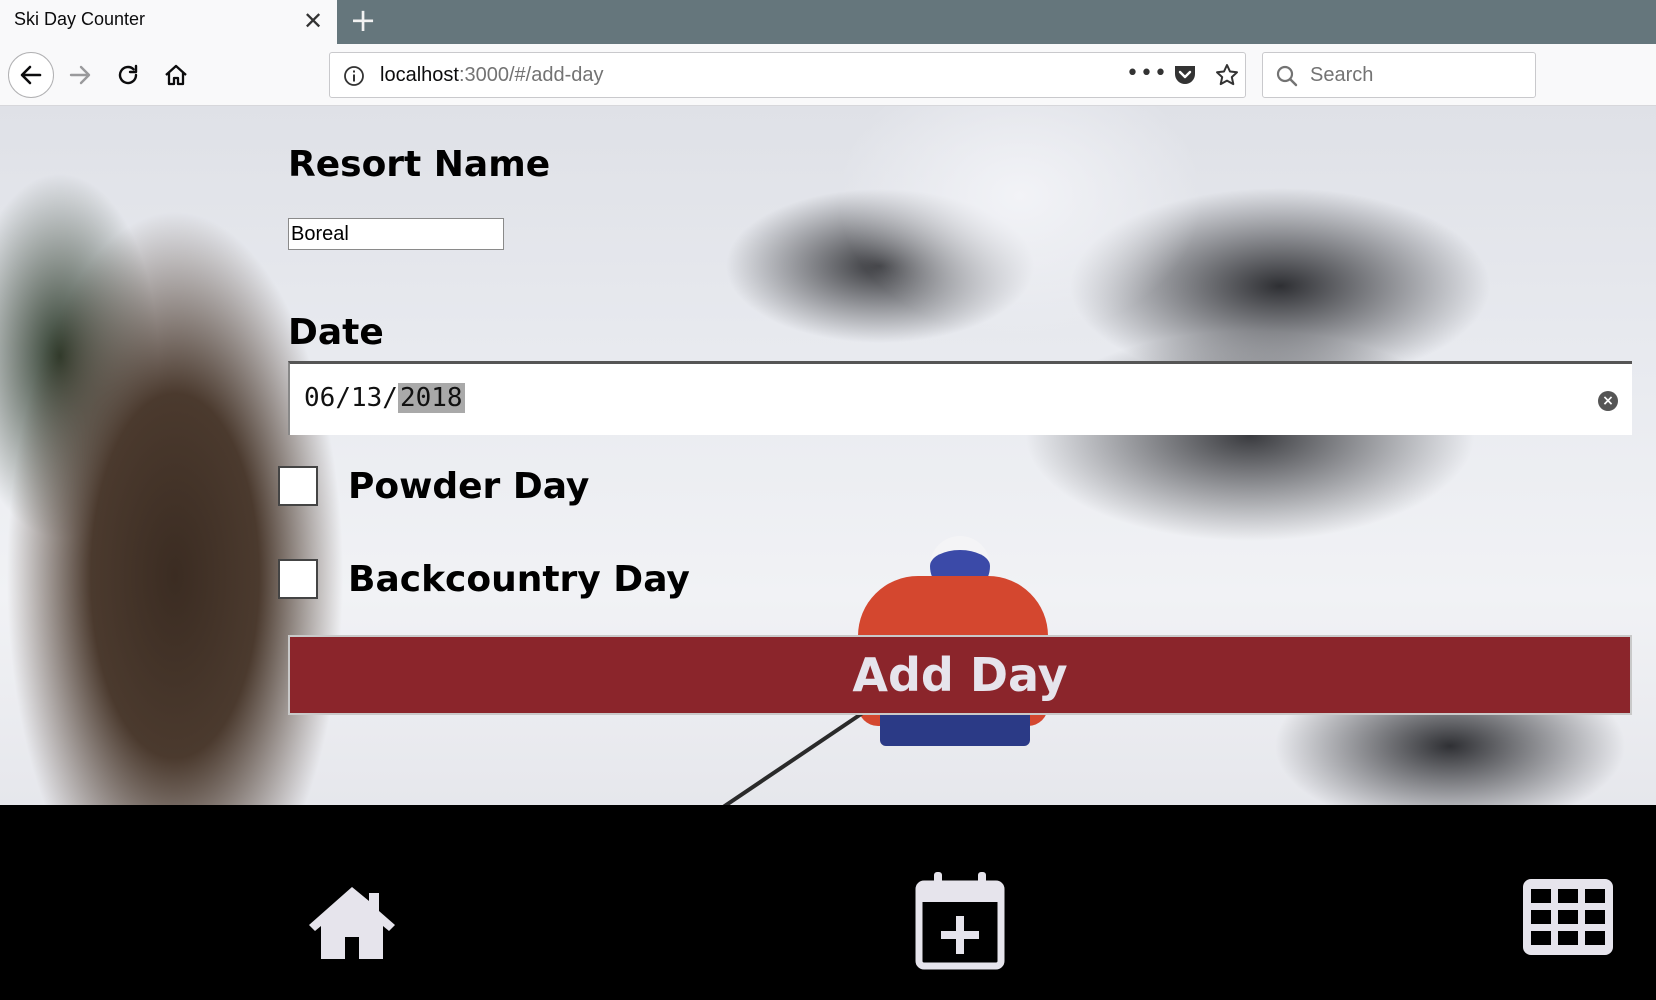  I want to click on url-text: localhost:3000/#/add-day, so click(492, 75).